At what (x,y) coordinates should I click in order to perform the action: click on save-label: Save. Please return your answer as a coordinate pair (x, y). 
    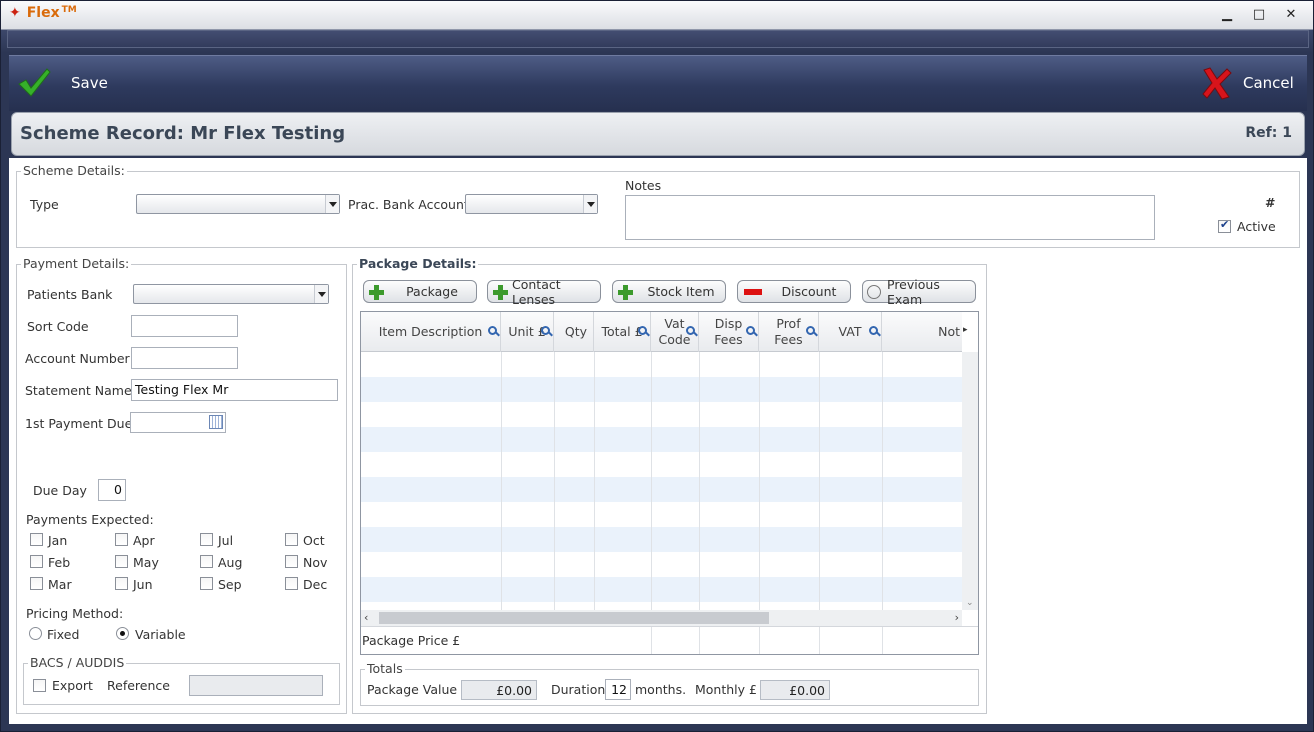
    Looking at the image, I should click on (89, 83).